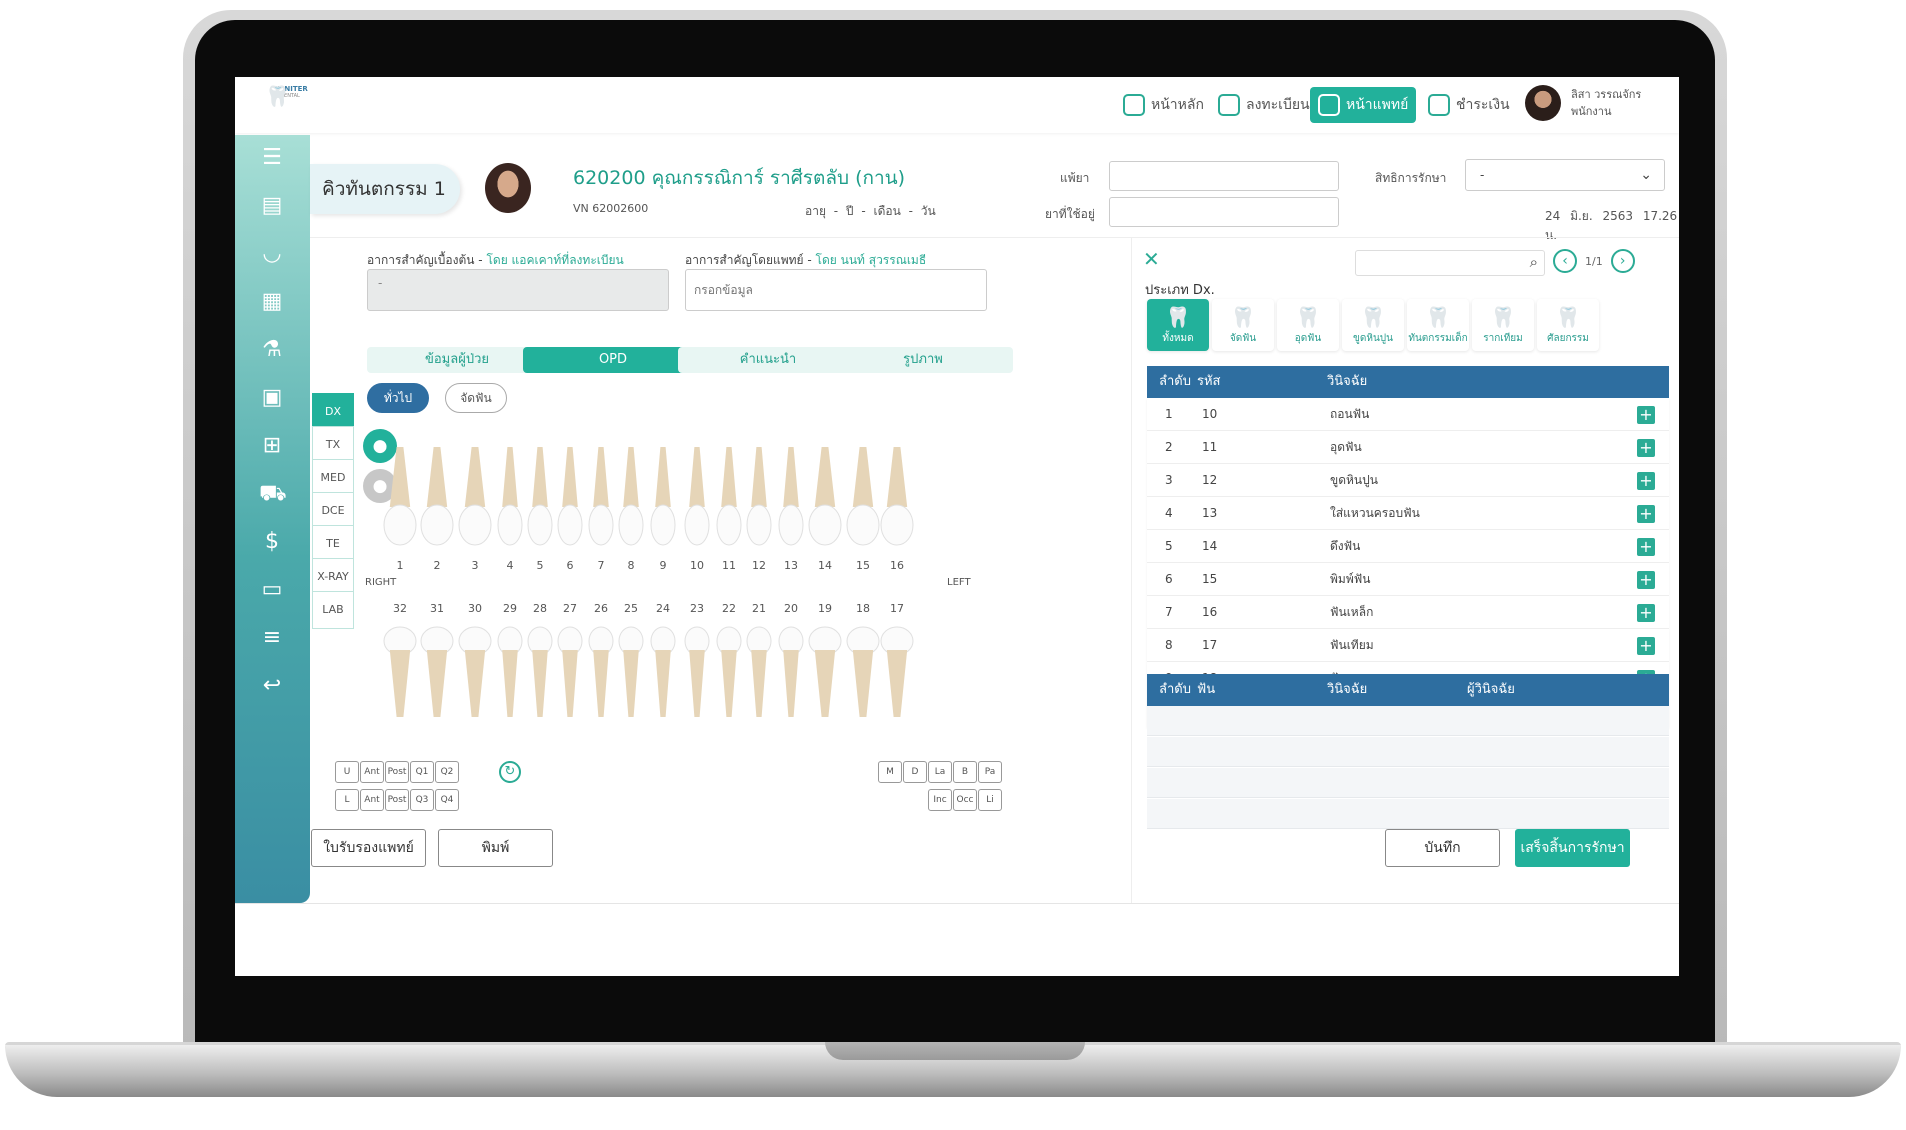 This screenshot has width=1906, height=1130. Describe the element at coordinates (1178, 325) in the screenshot. I see `dx-category-button: 🦷 ทั้งหมด` at that location.